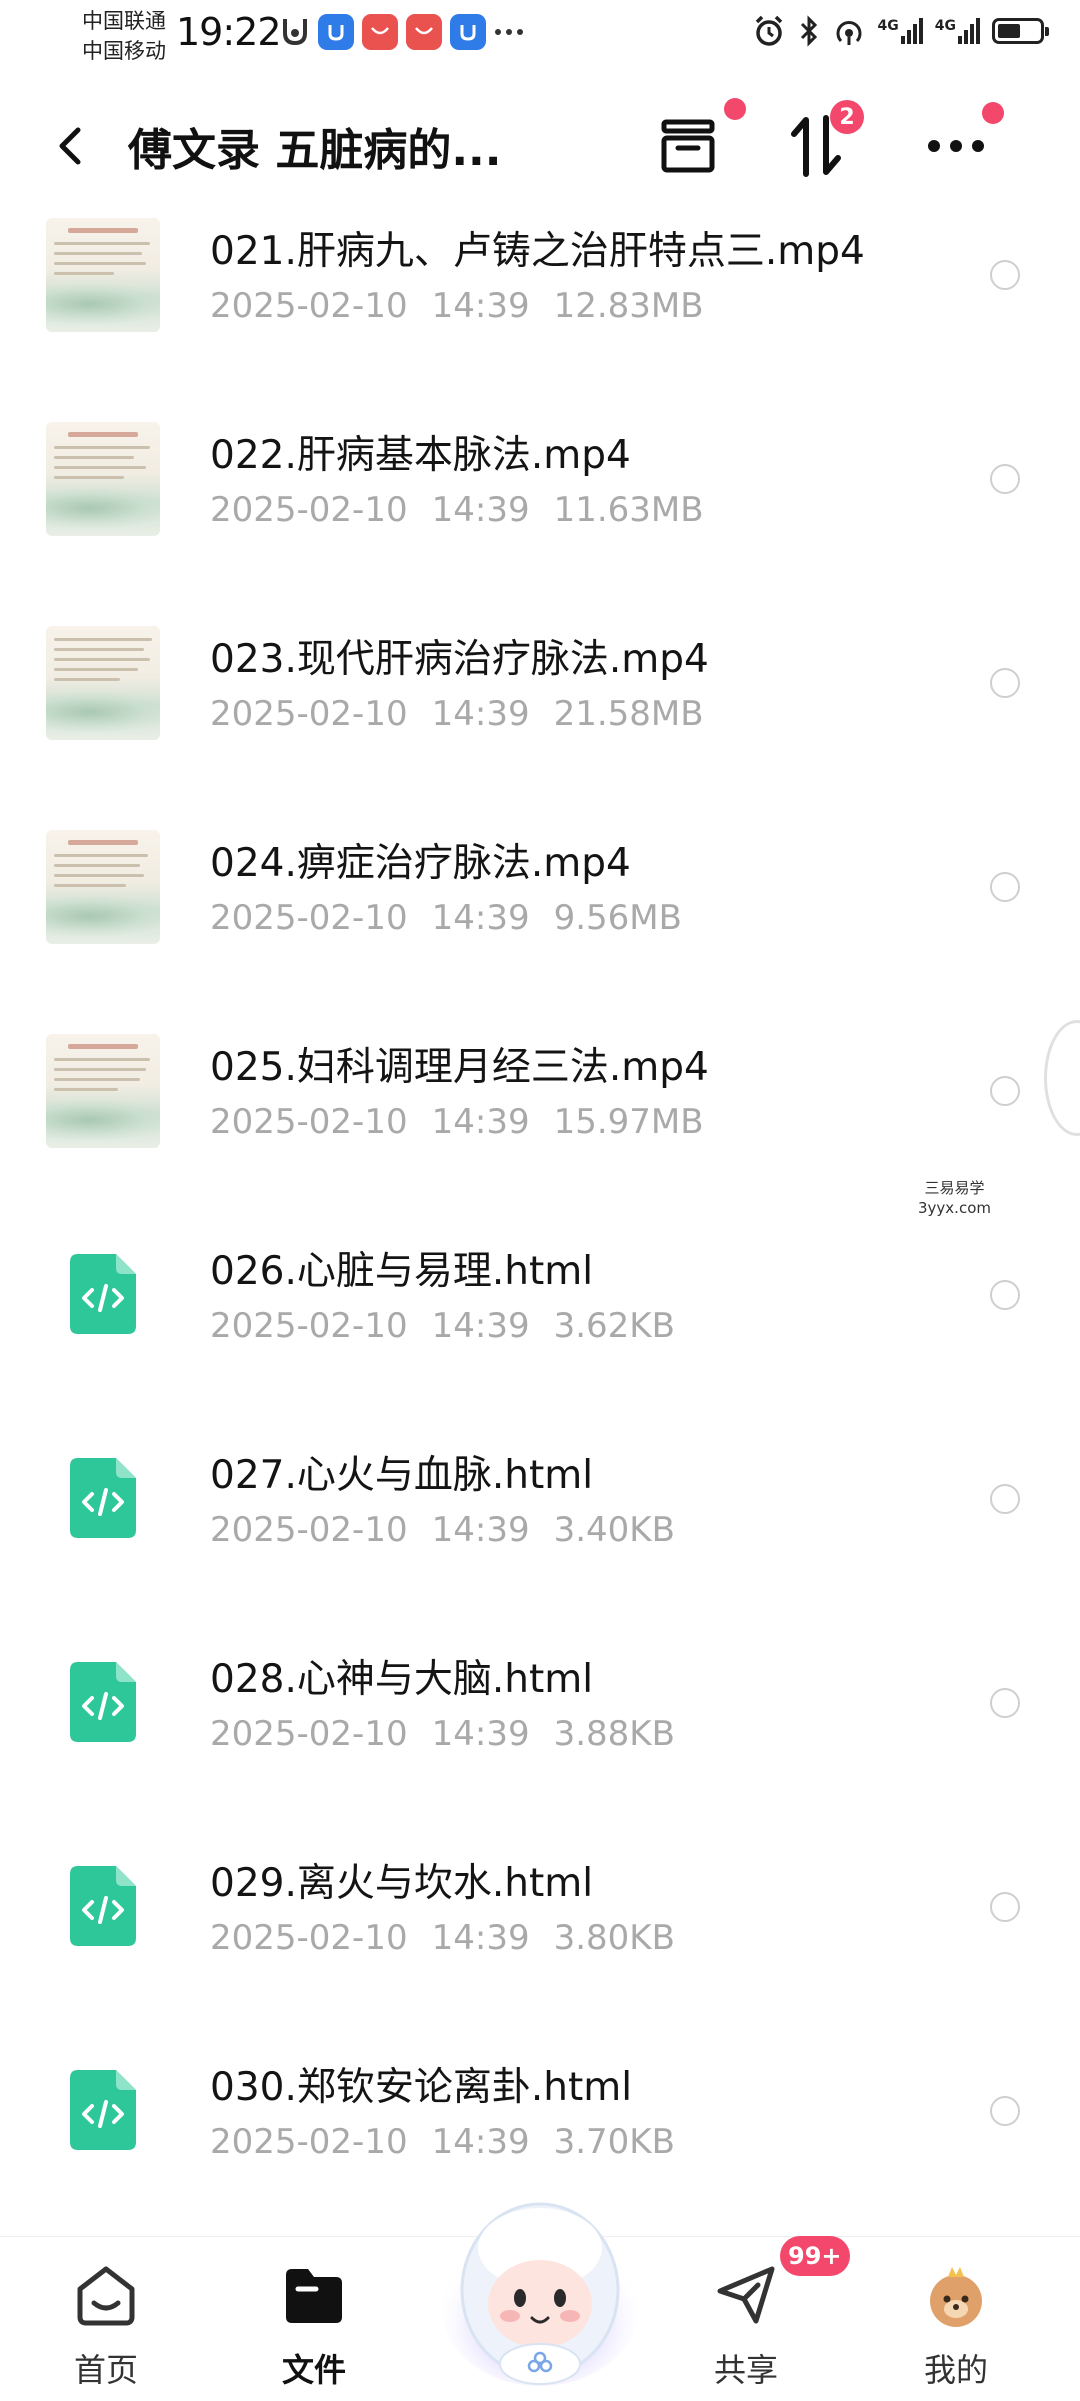  What do you see at coordinates (420, 455) in the screenshot?
I see `file-name: 022.肝病基本脉法.mp4` at bounding box center [420, 455].